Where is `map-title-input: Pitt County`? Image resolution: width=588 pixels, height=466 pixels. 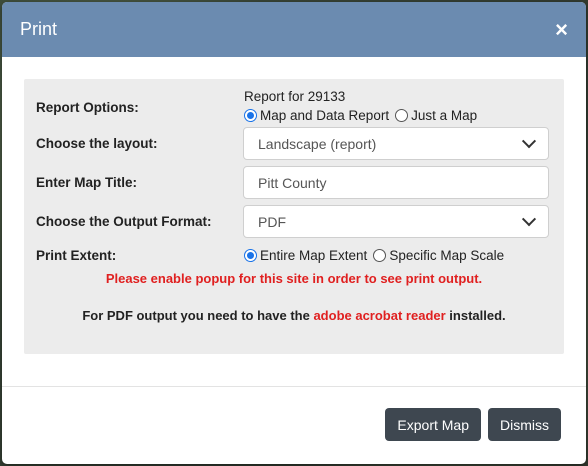 map-title-input: Pitt County is located at coordinates (396, 182).